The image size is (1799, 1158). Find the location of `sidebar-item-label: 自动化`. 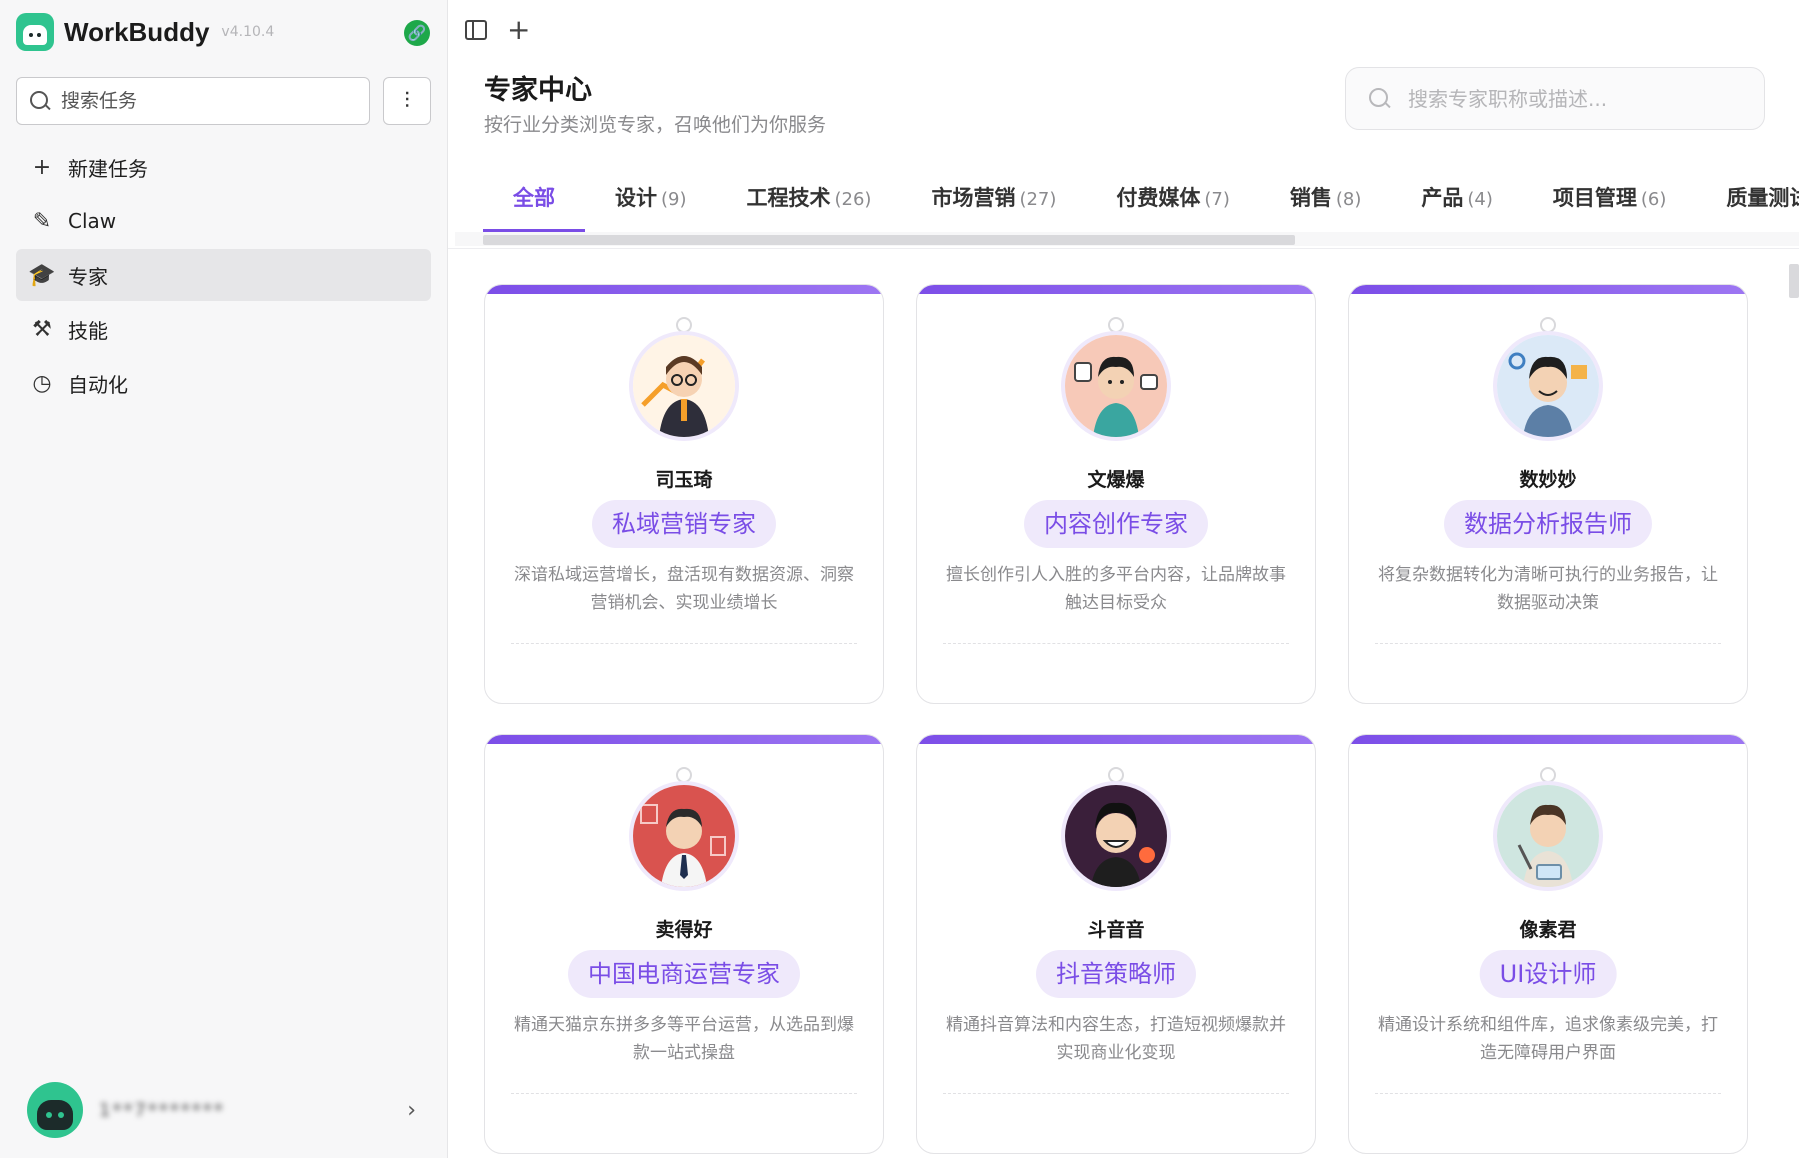

sidebar-item-label: 自动化 is located at coordinates (98, 384).